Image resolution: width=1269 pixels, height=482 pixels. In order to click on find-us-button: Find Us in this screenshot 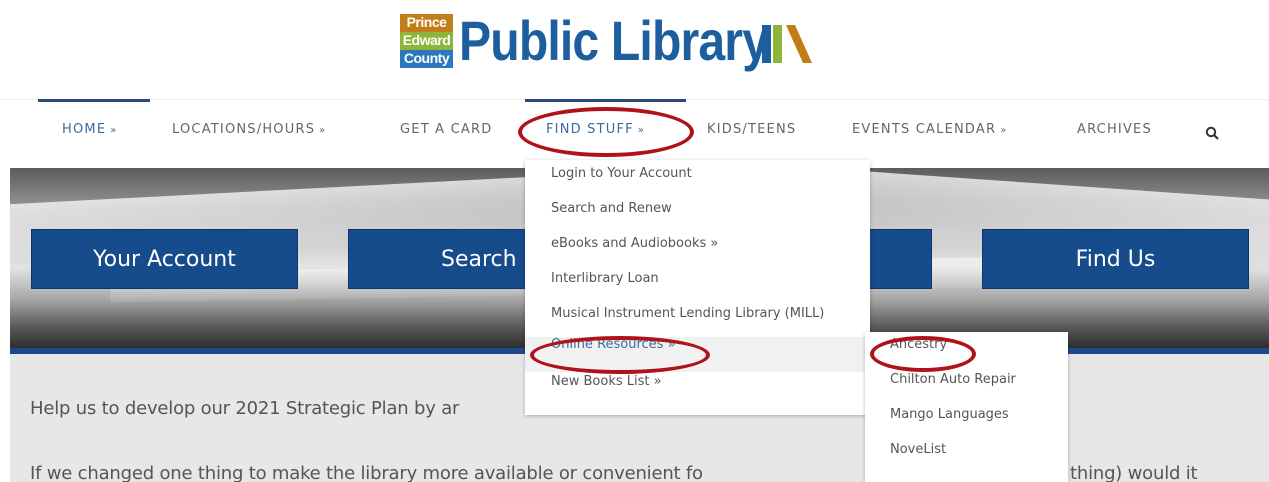, I will do `click(1115, 259)`.